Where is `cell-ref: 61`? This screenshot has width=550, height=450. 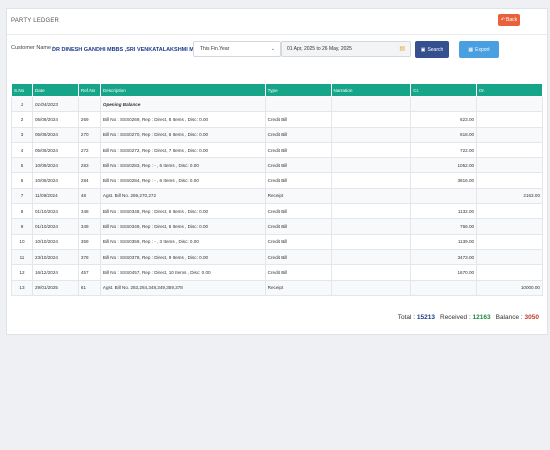 cell-ref: 61 is located at coordinates (89, 287).